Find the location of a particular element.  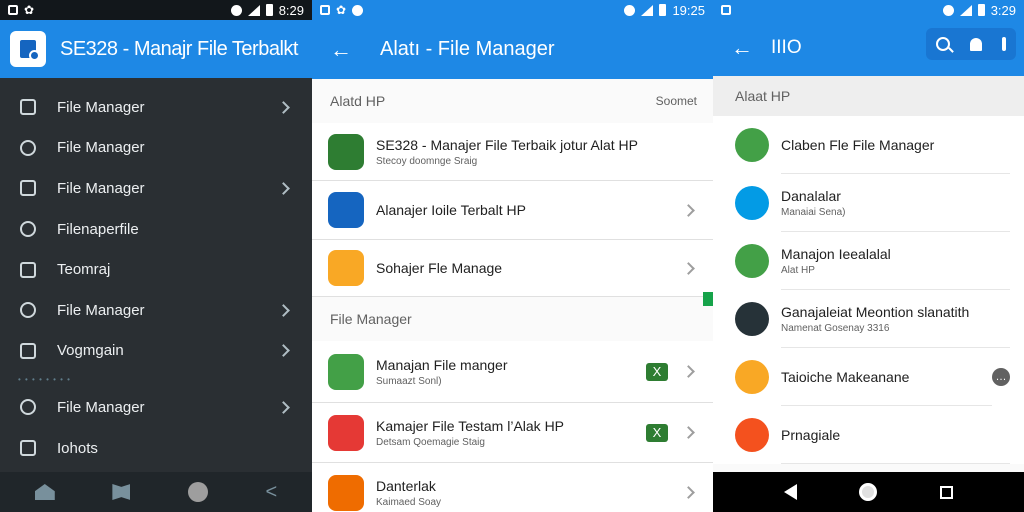

page-title: Alatı - File Manager is located at coordinates (467, 49).